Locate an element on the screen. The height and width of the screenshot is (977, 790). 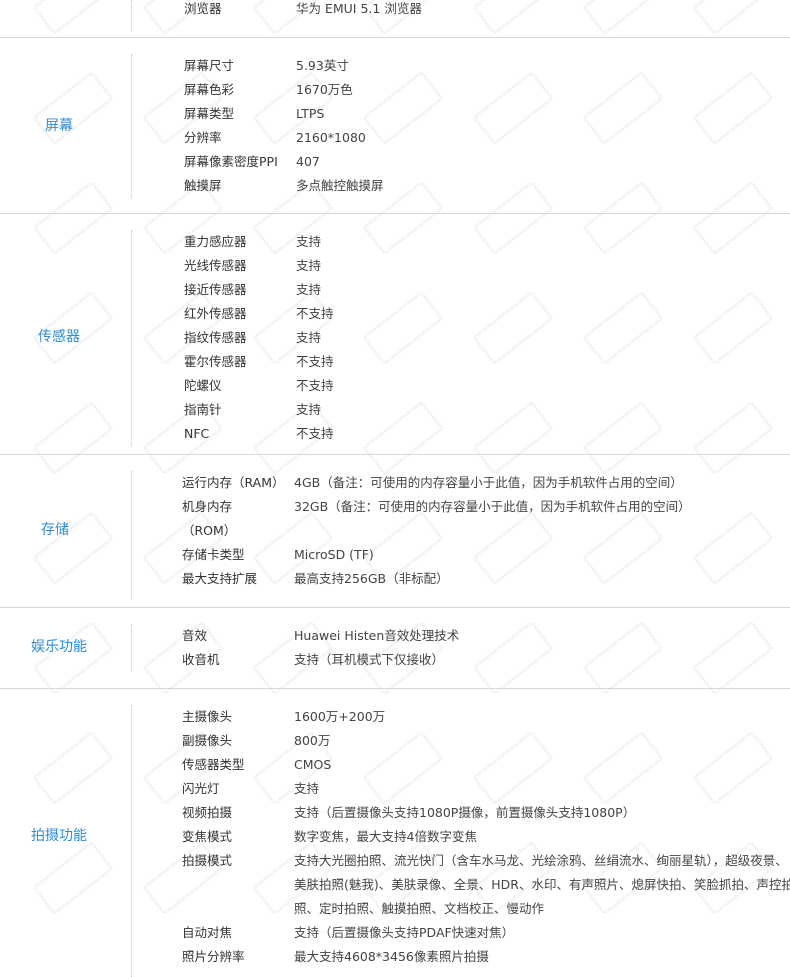
spec-key: 最大支持扩展 is located at coordinates (220, 578).